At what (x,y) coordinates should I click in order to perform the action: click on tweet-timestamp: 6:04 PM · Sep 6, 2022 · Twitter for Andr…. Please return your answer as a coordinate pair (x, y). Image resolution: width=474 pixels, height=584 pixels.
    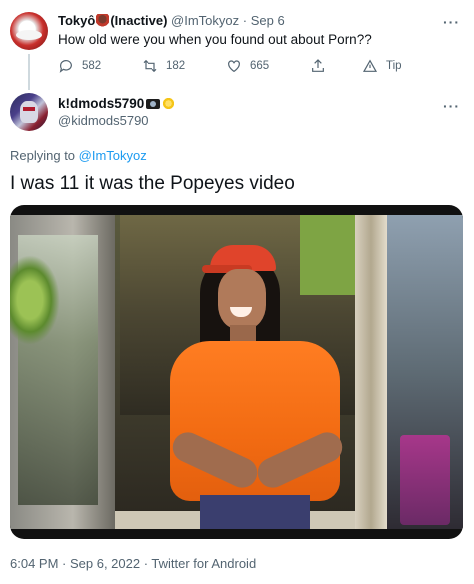
    Looking at the image, I should click on (133, 563).